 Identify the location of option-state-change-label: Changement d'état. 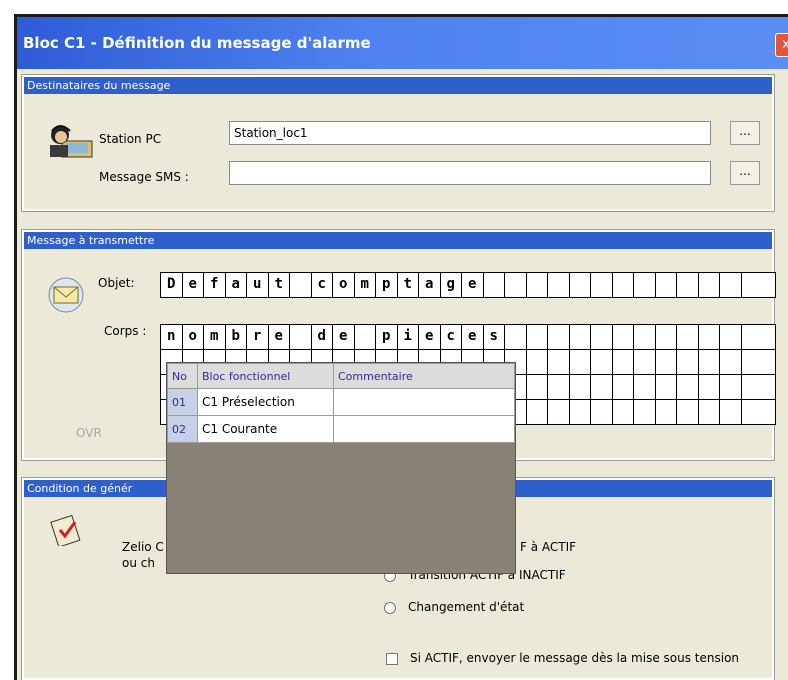
(466, 607).